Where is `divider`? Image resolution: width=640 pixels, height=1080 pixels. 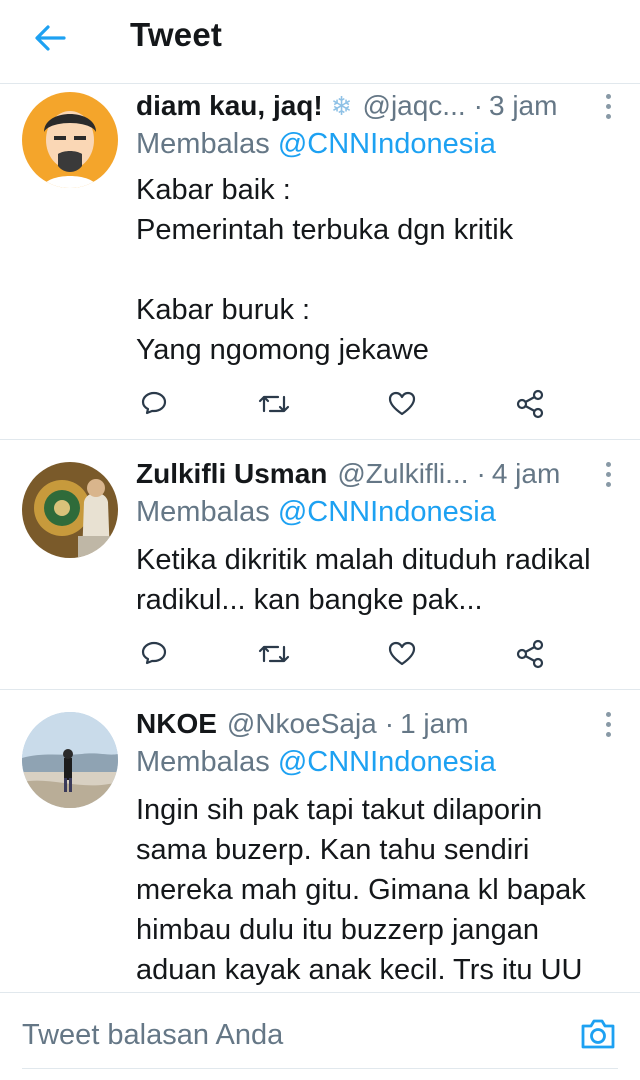
divider is located at coordinates (320, 1068).